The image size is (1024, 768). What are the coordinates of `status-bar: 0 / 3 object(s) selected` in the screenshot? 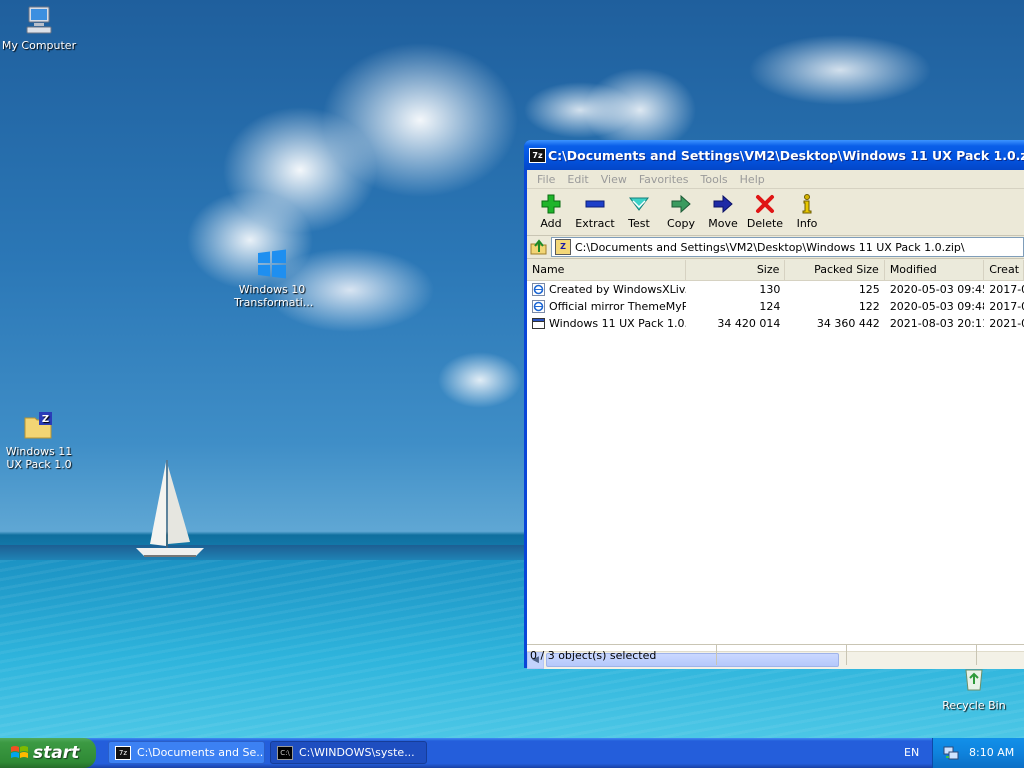 It's located at (775, 654).